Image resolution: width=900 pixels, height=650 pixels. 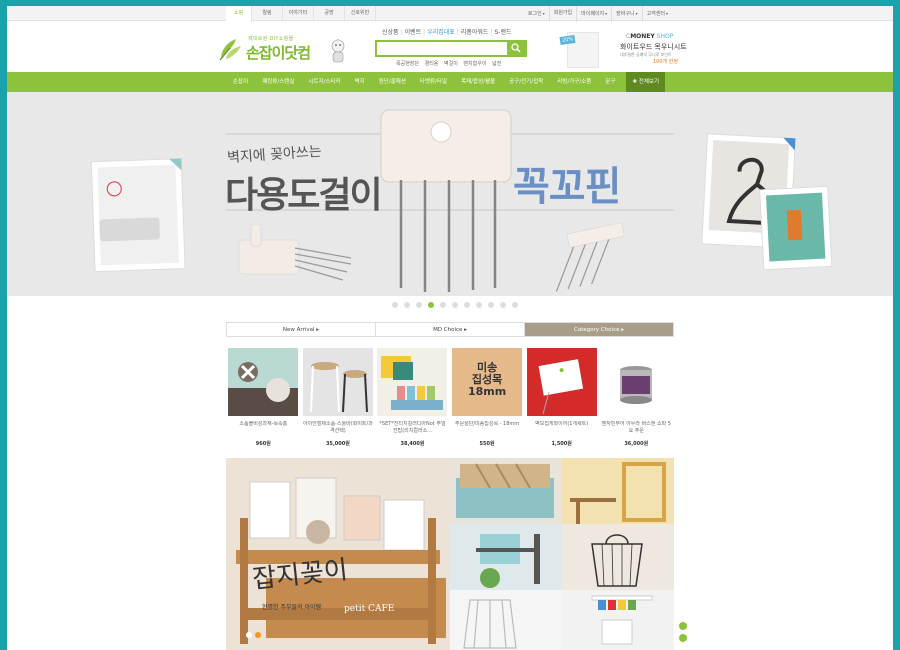 I want to click on nav-item-tools: 공구/전기/접착, so click(x=526, y=82).